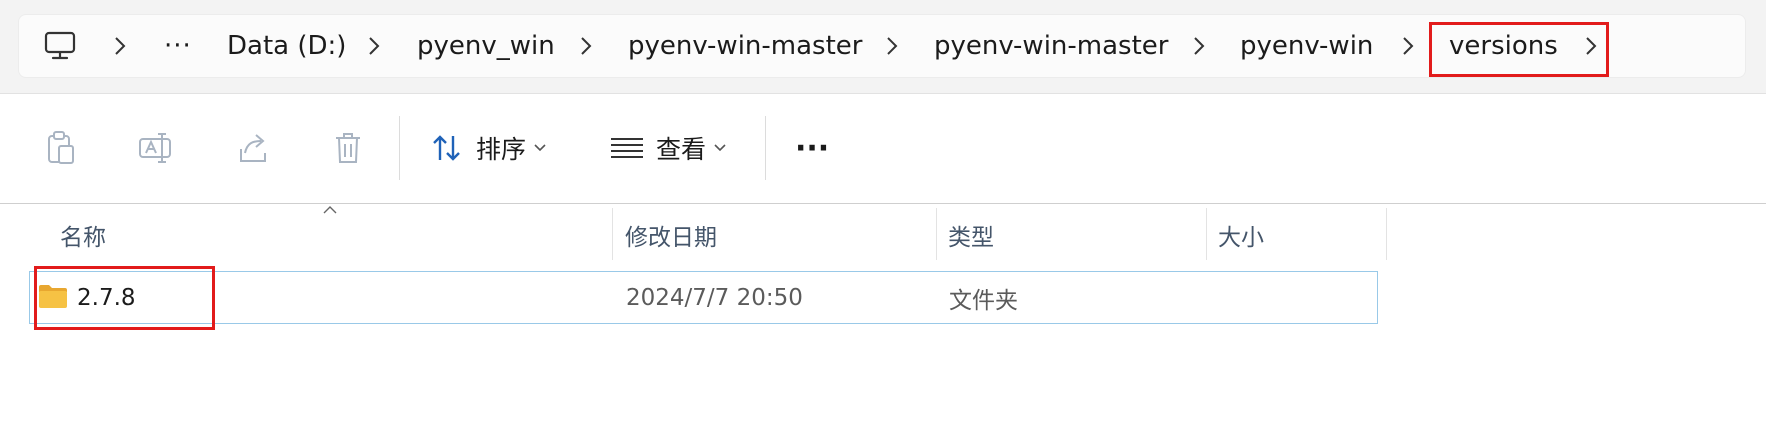 The image size is (1766, 432). What do you see at coordinates (971, 235) in the screenshot?
I see `column-header-type: 类型` at bounding box center [971, 235].